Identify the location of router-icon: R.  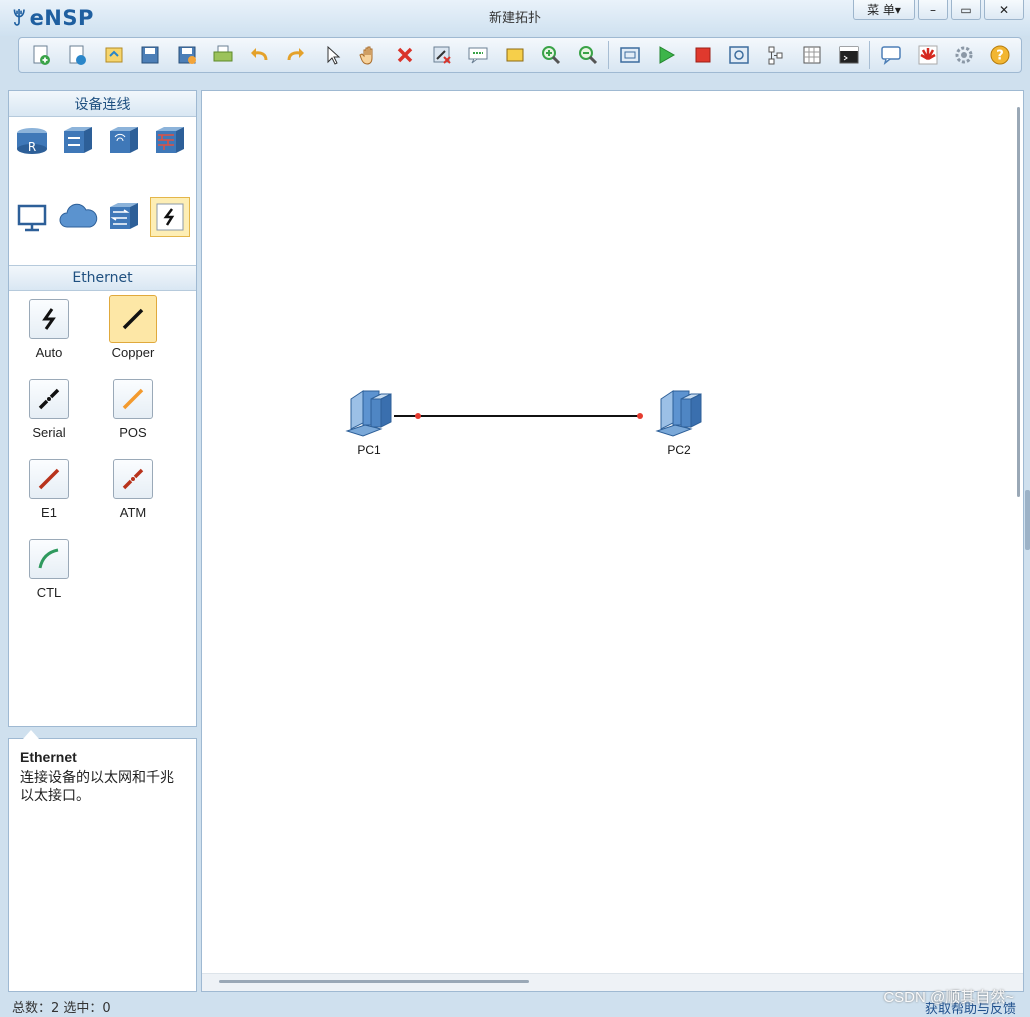
(32, 141).